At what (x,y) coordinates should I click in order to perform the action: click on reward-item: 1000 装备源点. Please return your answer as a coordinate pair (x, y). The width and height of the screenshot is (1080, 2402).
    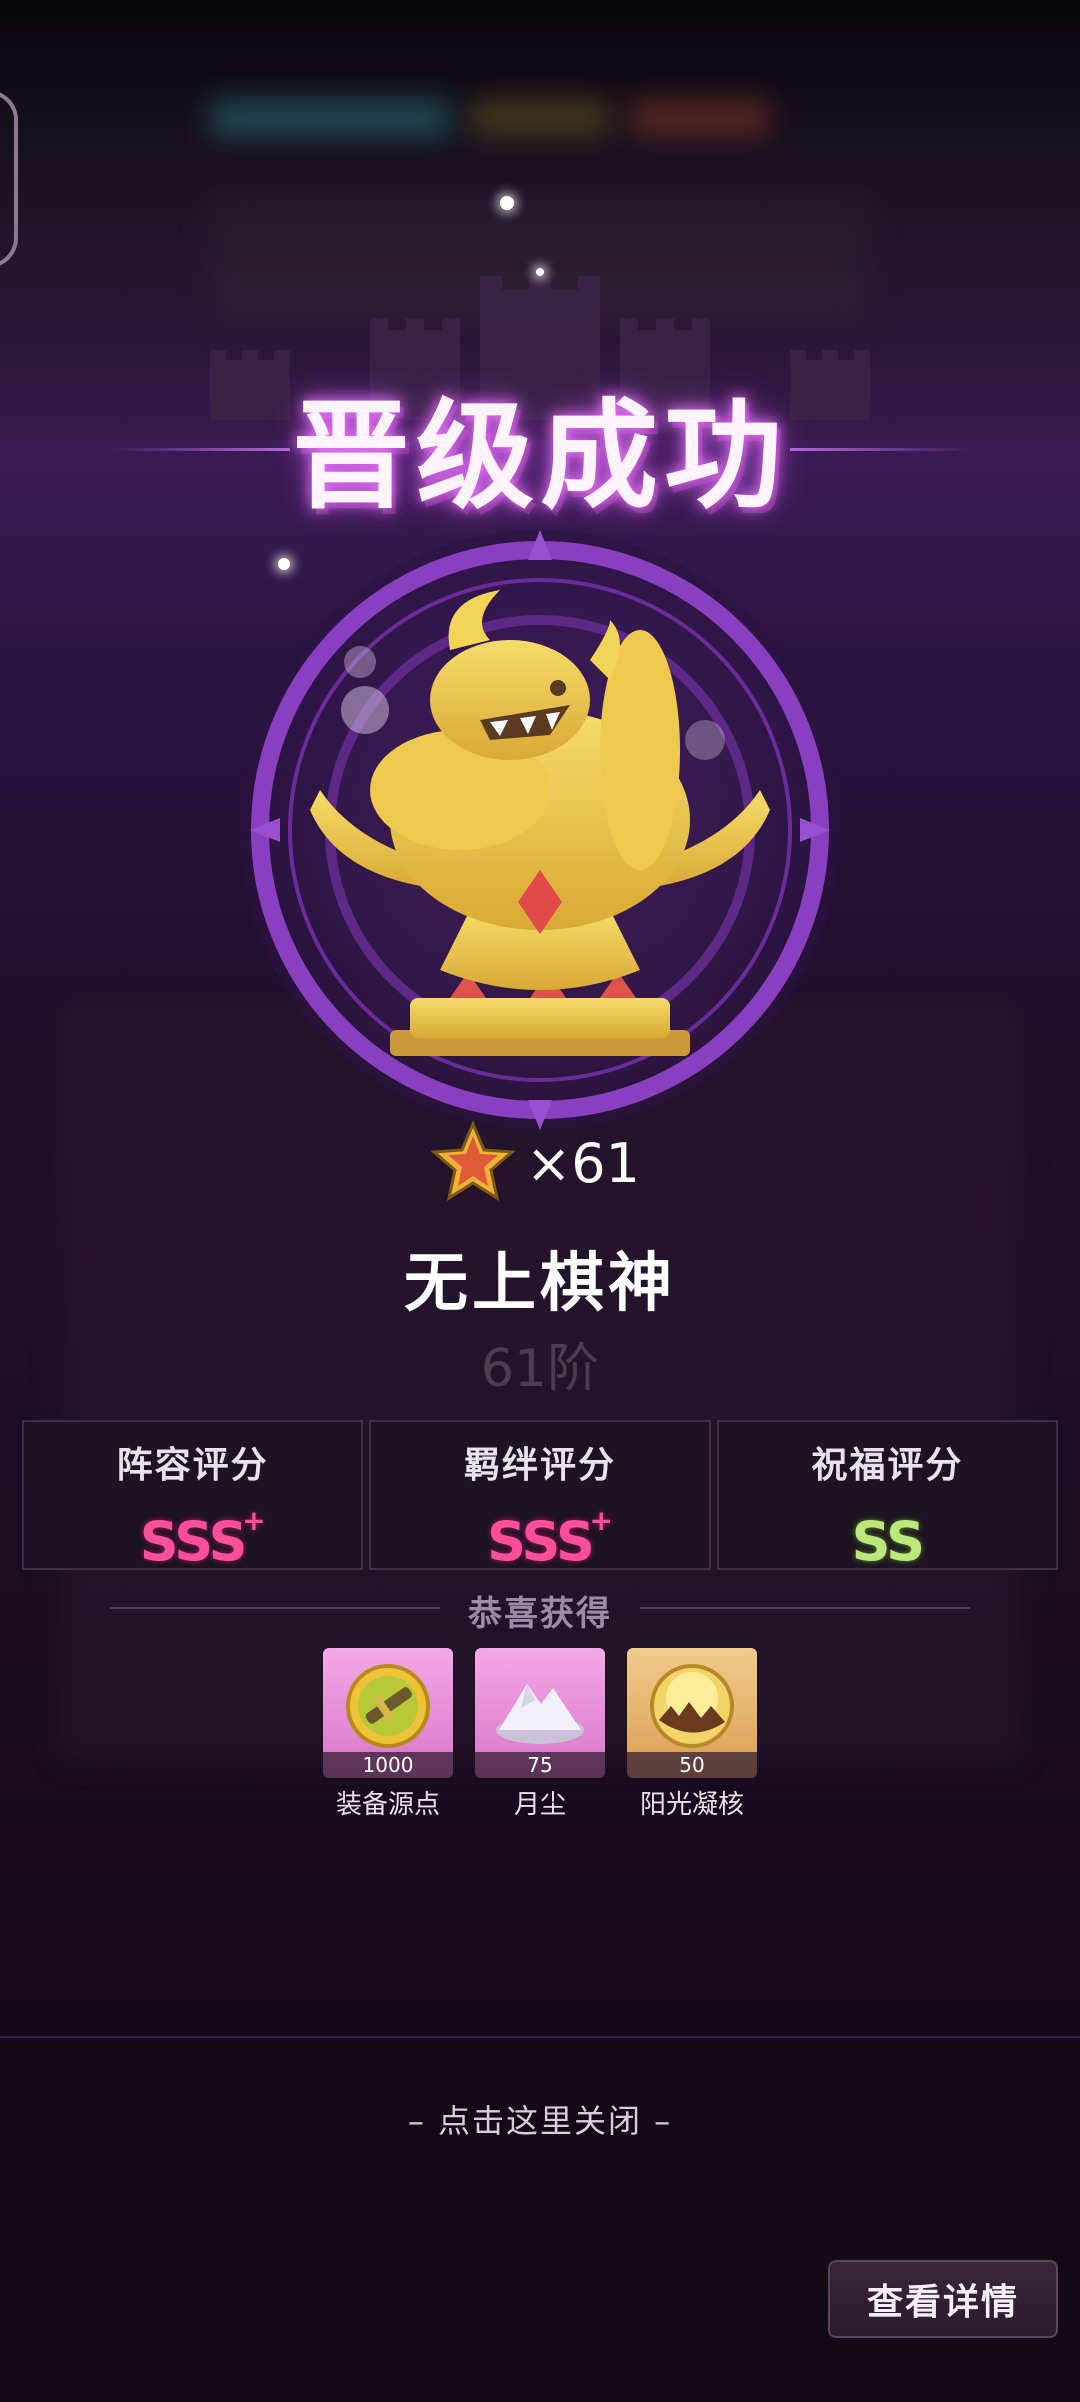
    Looking at the image, I should click on (388, 1734).